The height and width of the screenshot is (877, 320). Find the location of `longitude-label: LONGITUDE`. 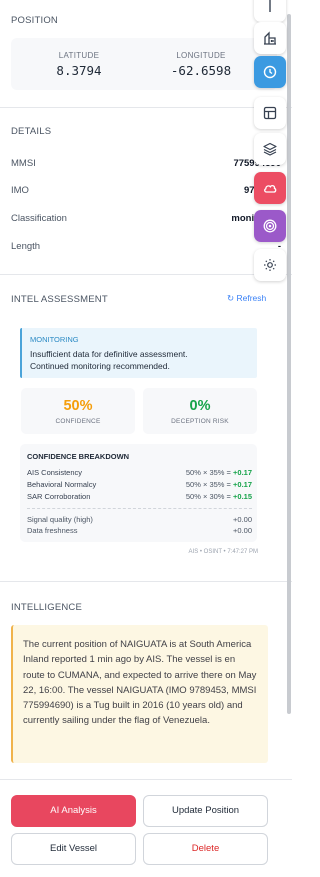

longitude-label: LONGITUDE is located at coordinates (201, 55).